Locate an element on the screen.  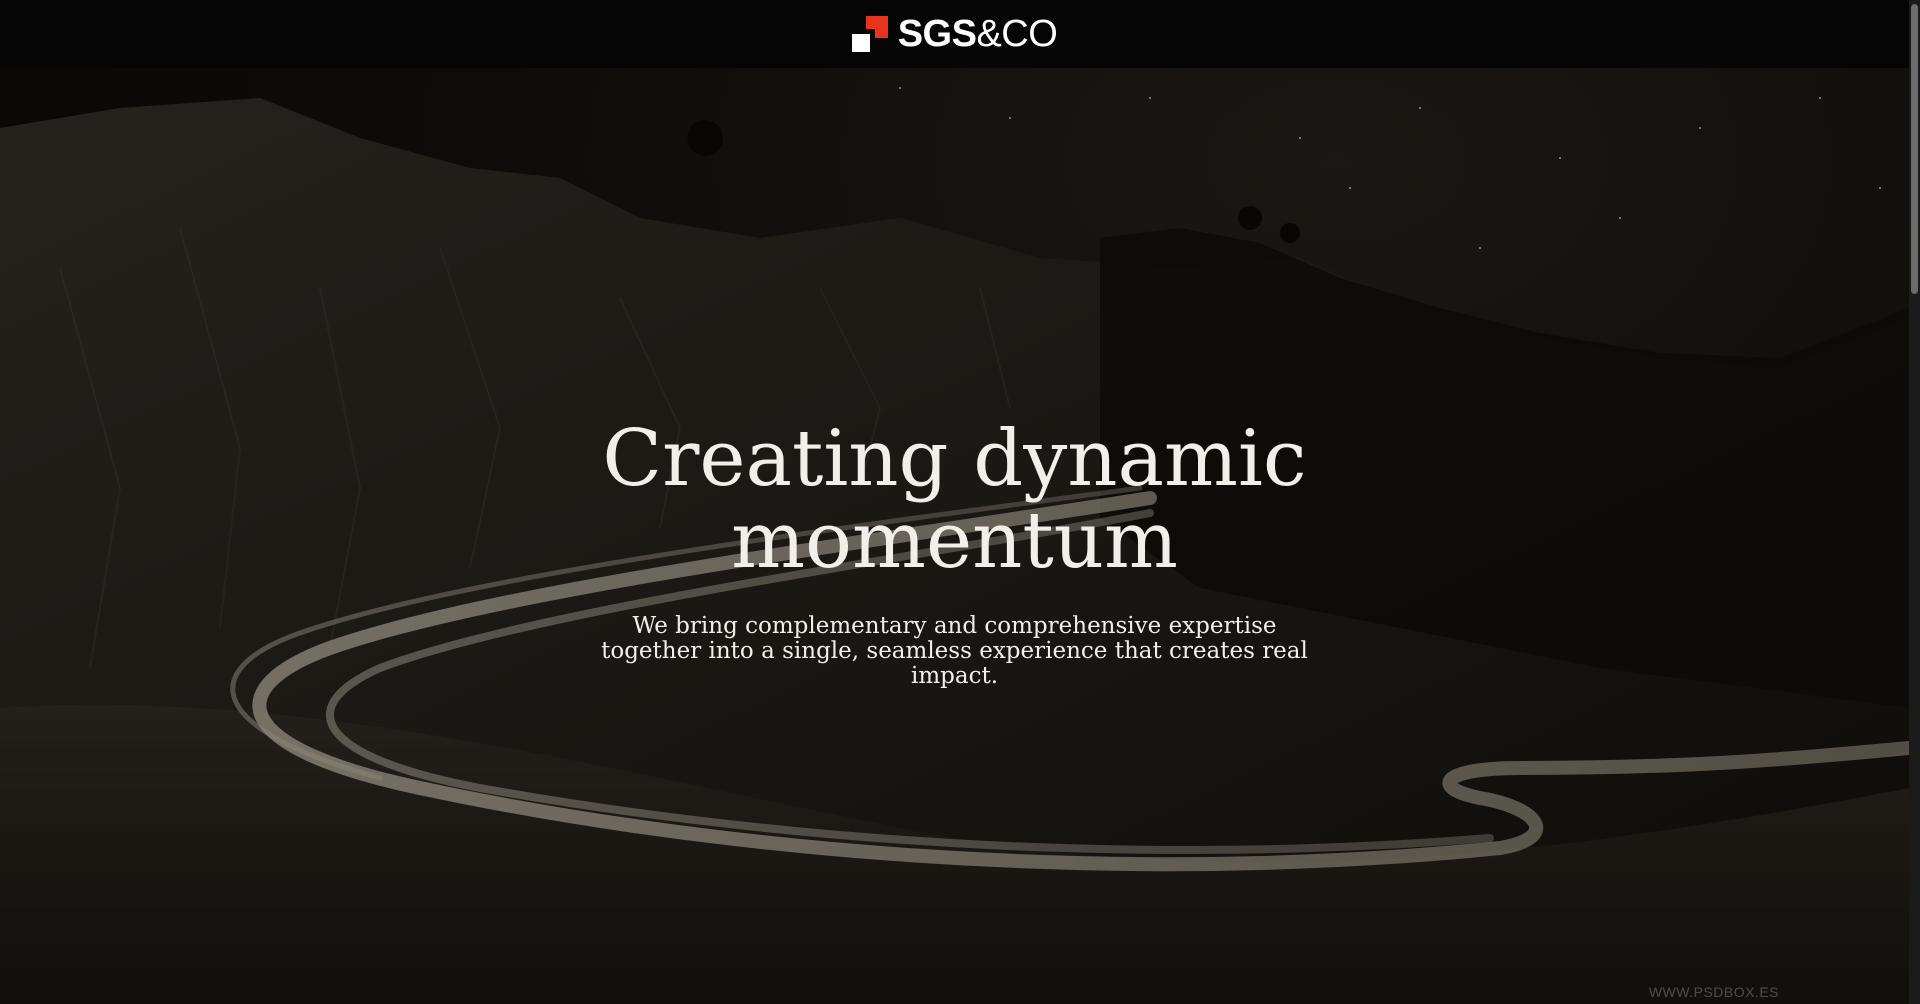
logo-text-bold: SGS is located at coordinates (937, 34).